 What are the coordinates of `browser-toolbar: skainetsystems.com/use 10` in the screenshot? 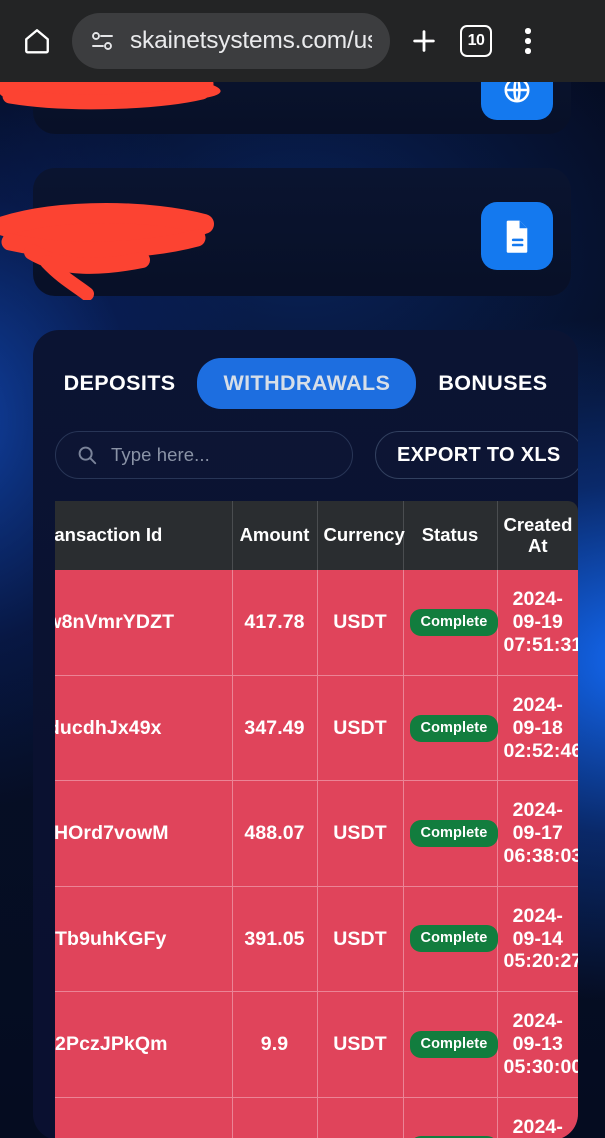 It's located at (302, 41).